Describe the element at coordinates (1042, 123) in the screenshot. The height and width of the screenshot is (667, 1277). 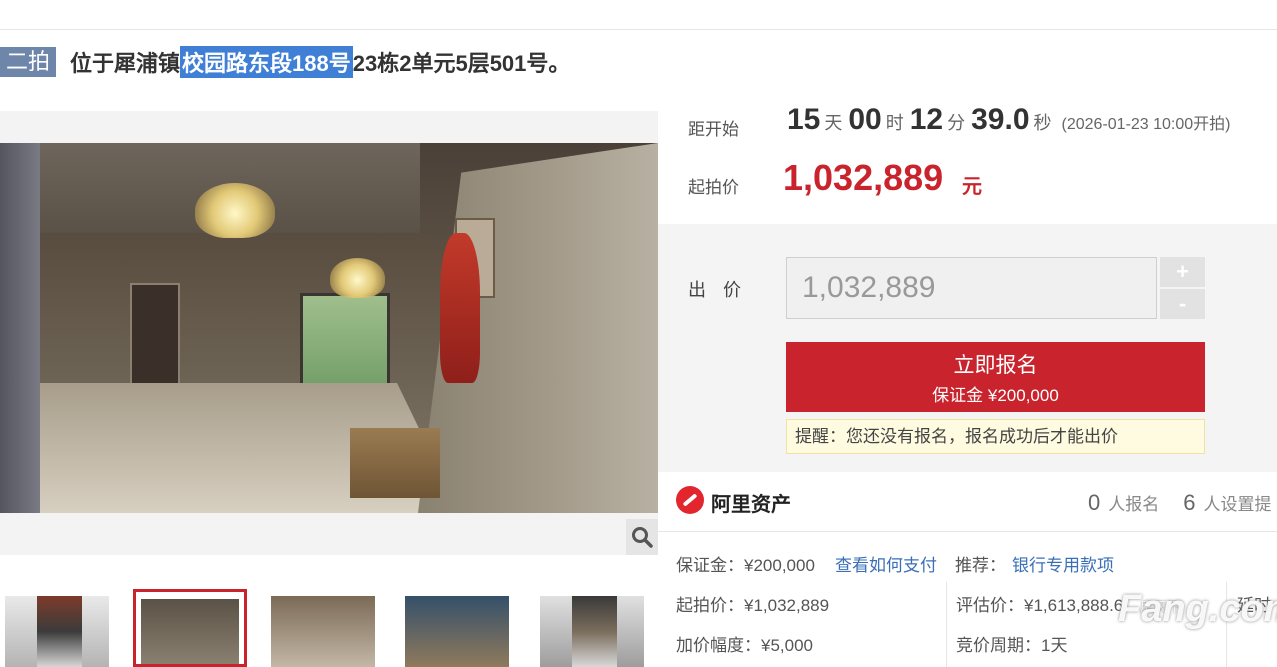
I see `countdown-seconds-unit: 秒` at that location.